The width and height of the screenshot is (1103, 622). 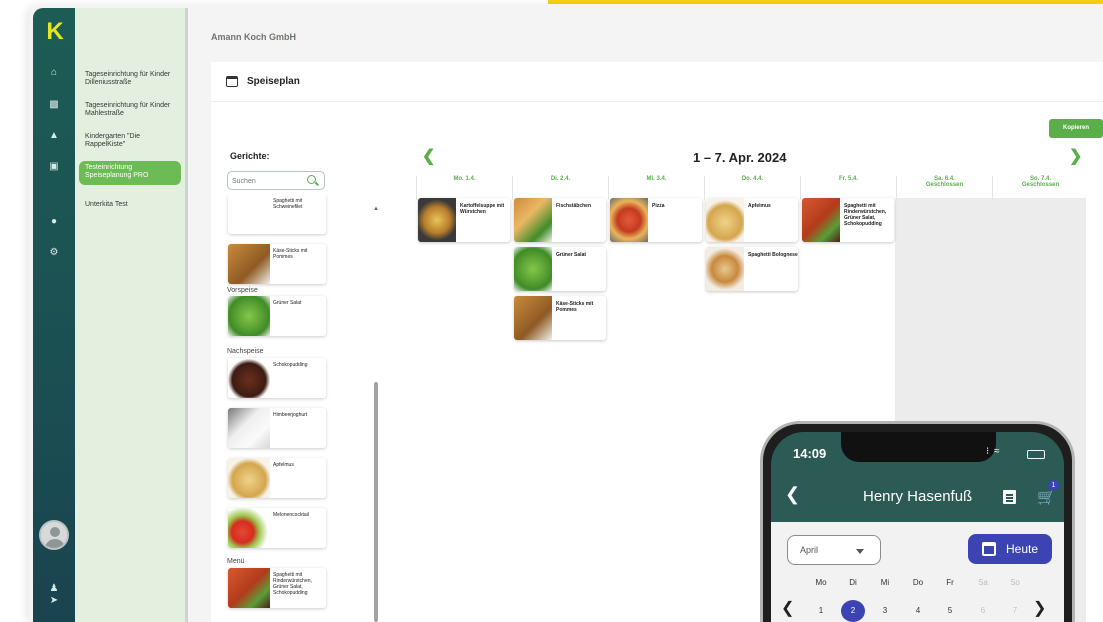 What do you see at coordinates (860, 551) in the screenshot?
I see `chevron-down-icon` at bounding box center [860, 551].